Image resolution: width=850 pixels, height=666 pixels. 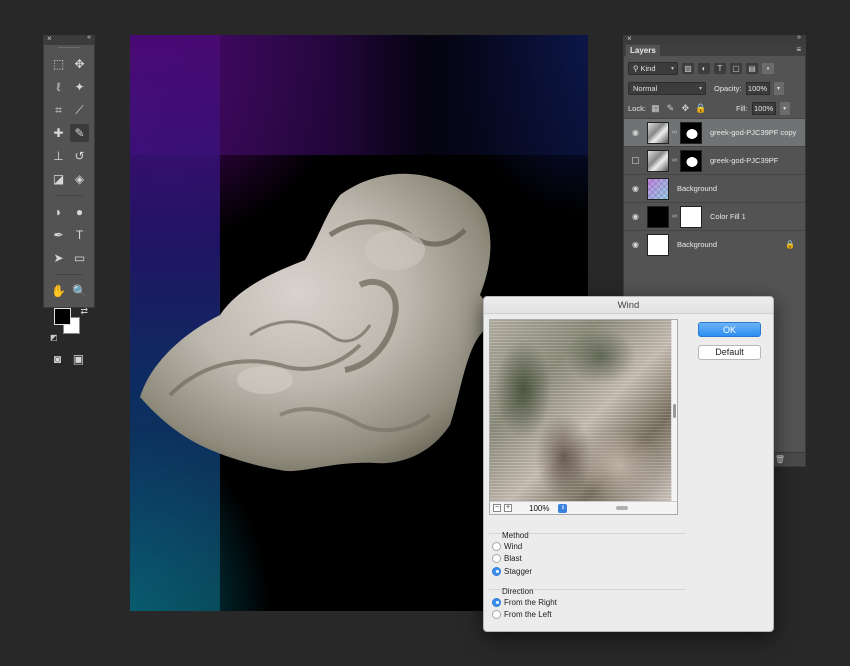 I want to click on marquee-tool-icon: ⬚, so click(x=58, y=64).